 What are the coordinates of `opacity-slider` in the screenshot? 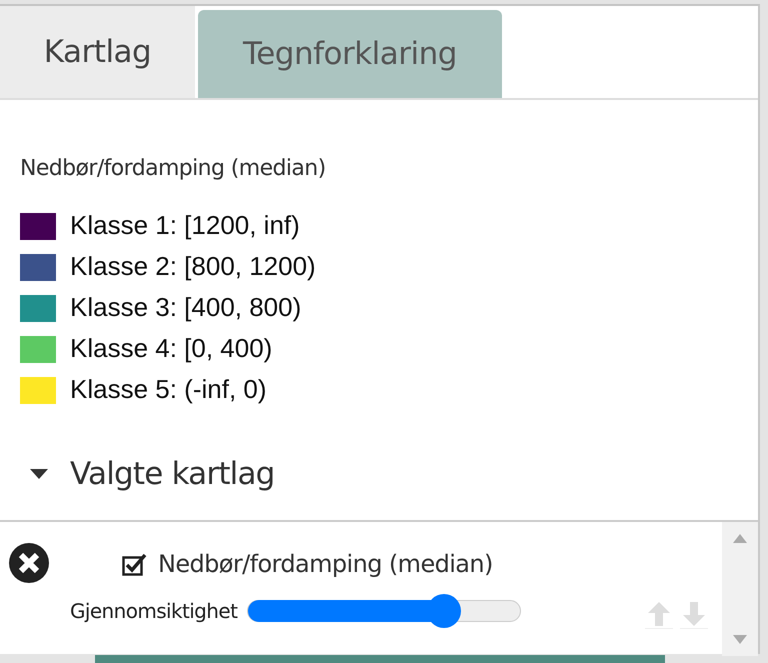 It's located at (384, 611).